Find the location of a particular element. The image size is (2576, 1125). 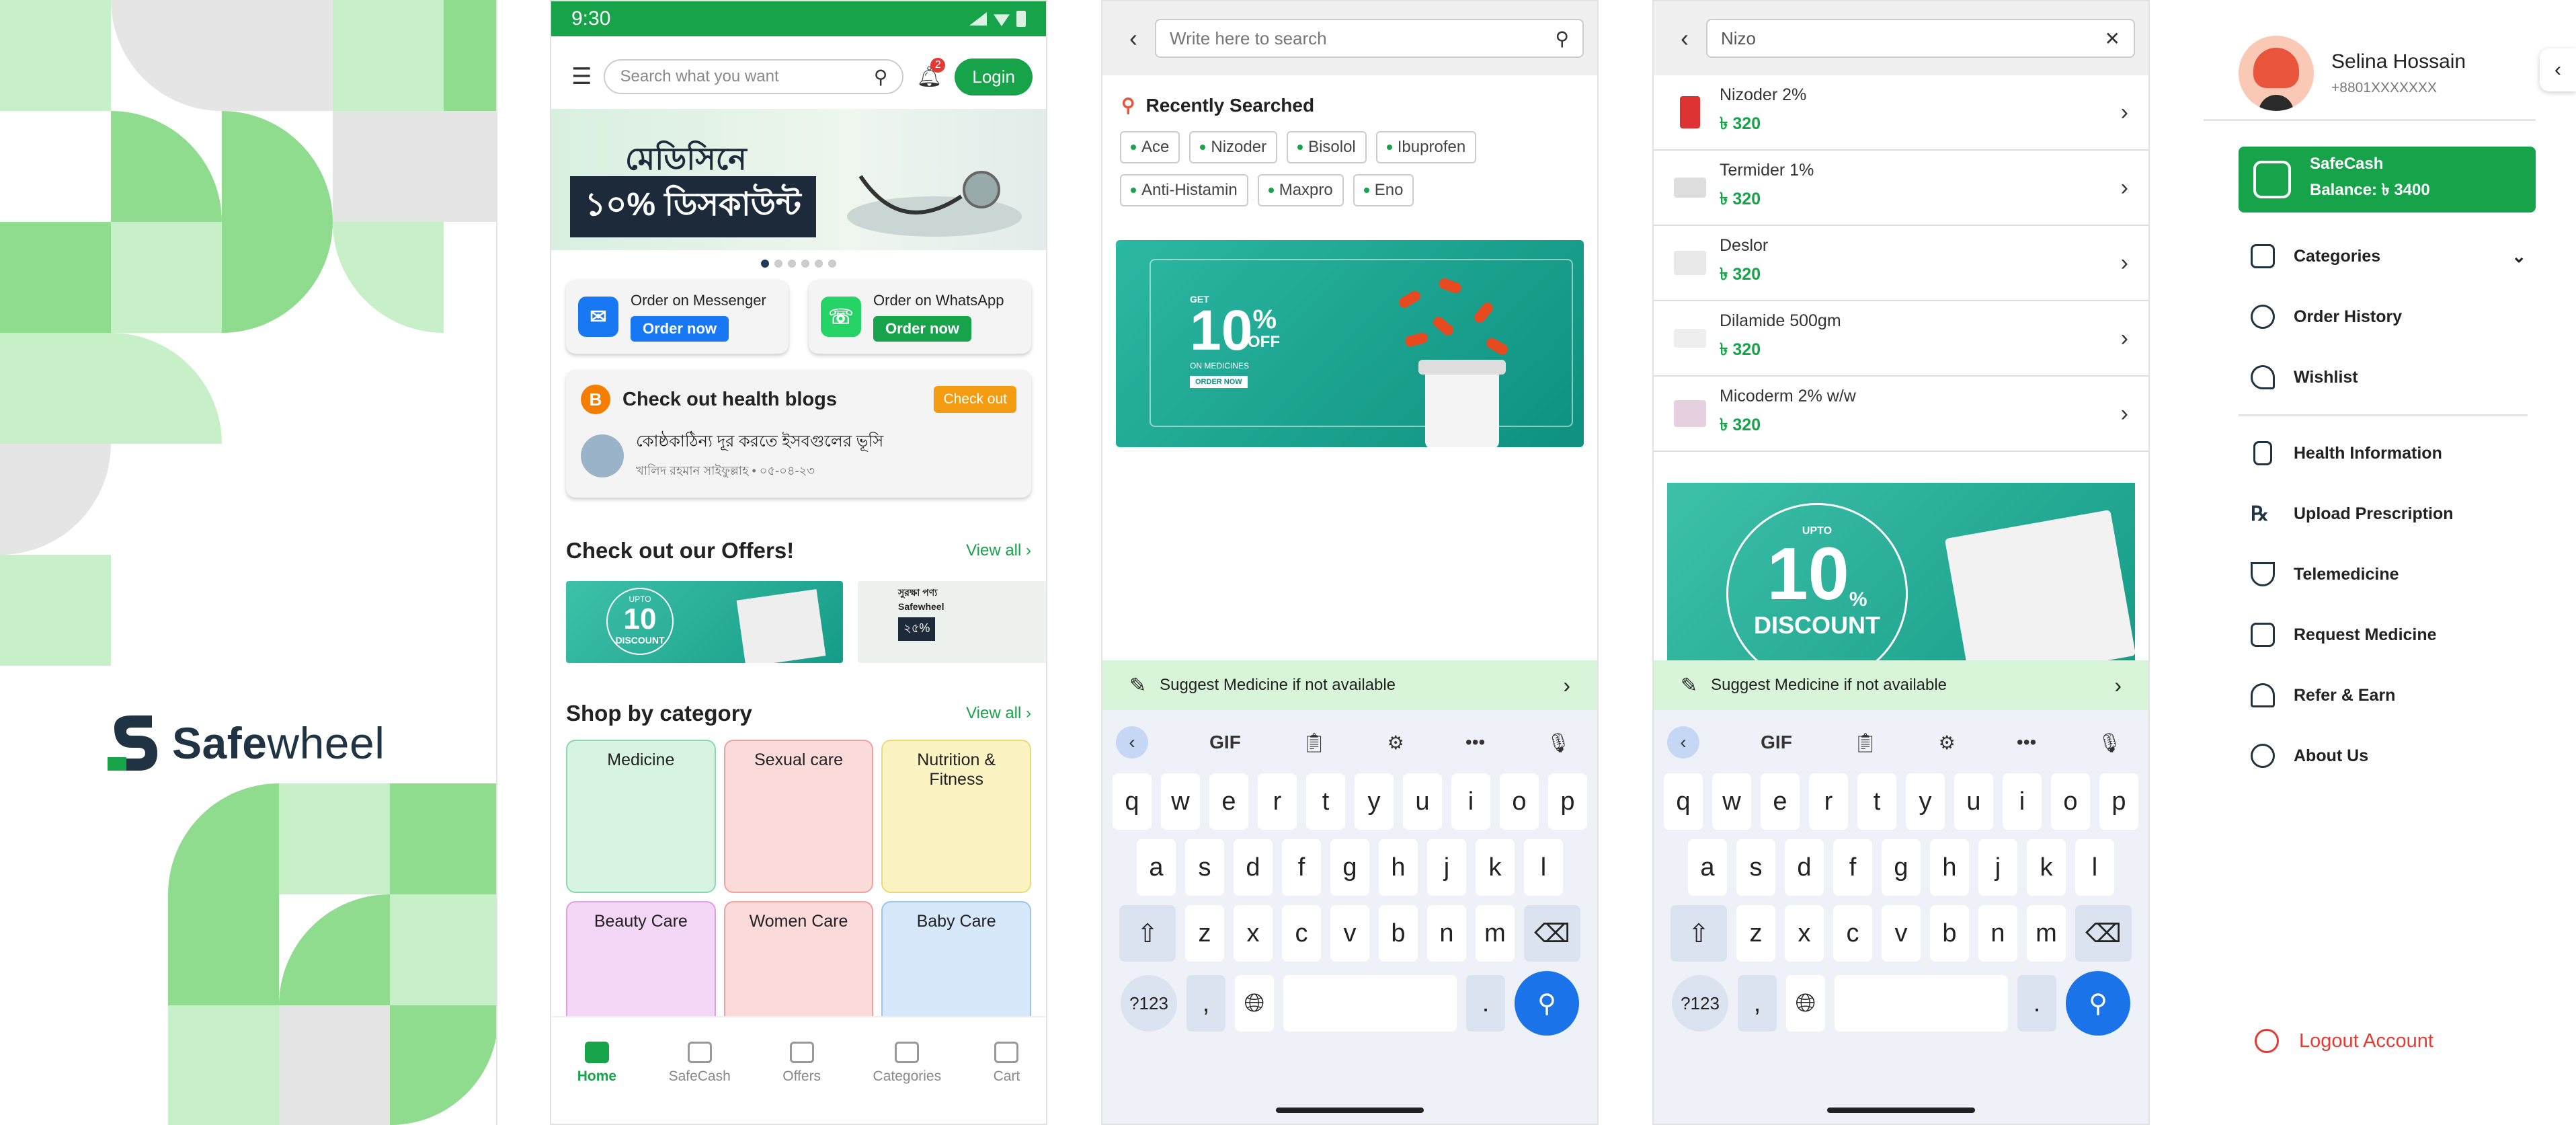

offers-view-all: View all › is located at coordinates (998, 550).